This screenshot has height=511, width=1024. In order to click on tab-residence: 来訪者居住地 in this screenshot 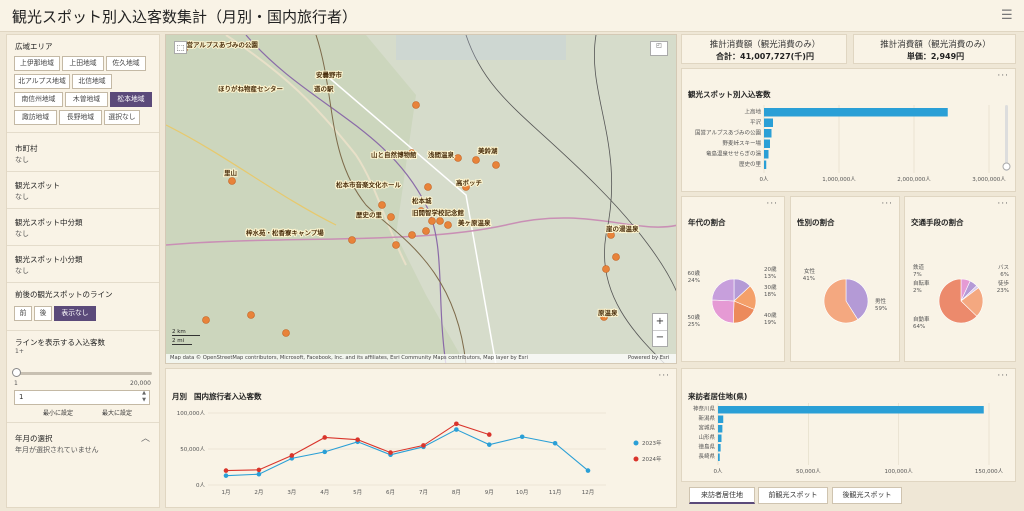, I will do `click(722, 495)`.